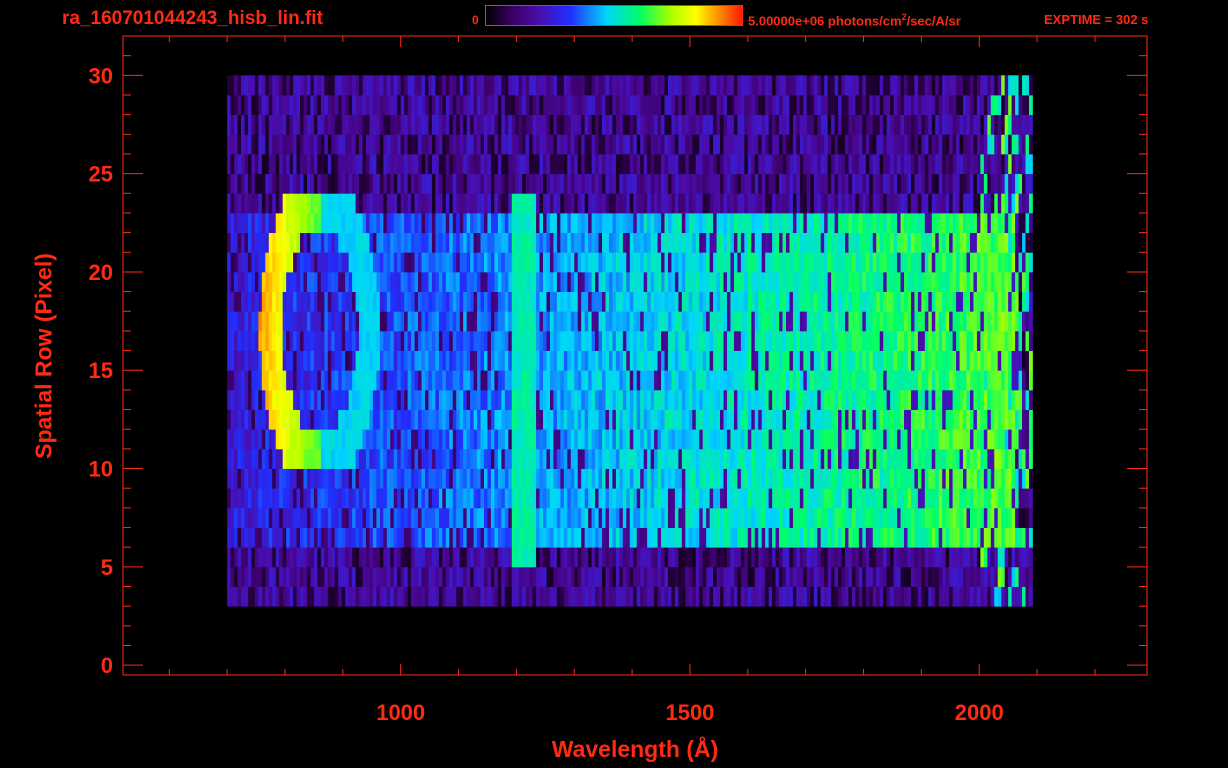 The image size is (1228, 768). I want to click on x-tick-label: 1500, so click(689, 712).